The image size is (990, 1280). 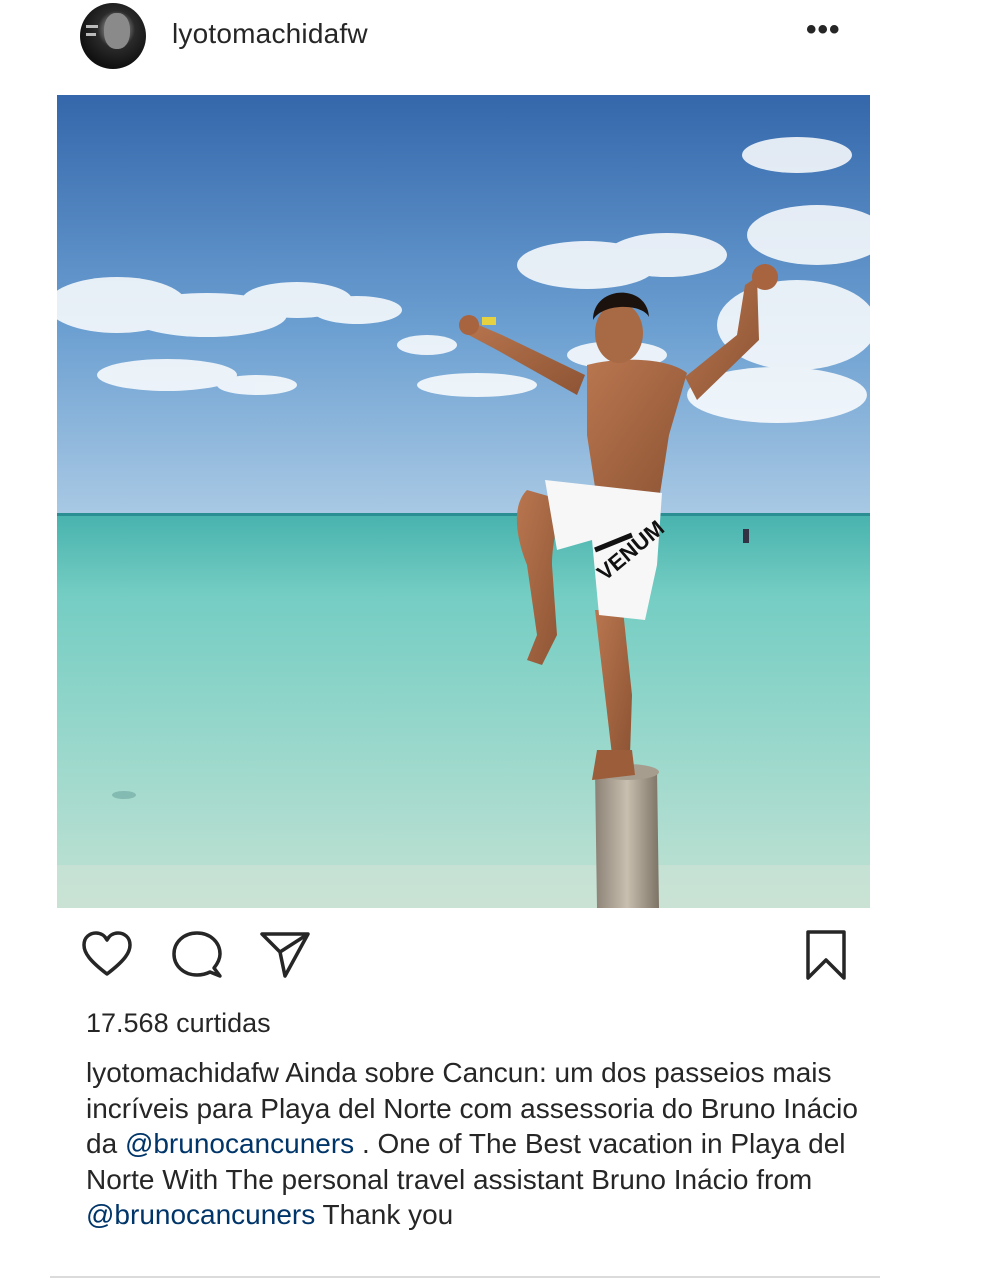 What do you see at coordinates (465, 1277) in the screenshot?
I see `divider` at bounding box center [465, 1277].